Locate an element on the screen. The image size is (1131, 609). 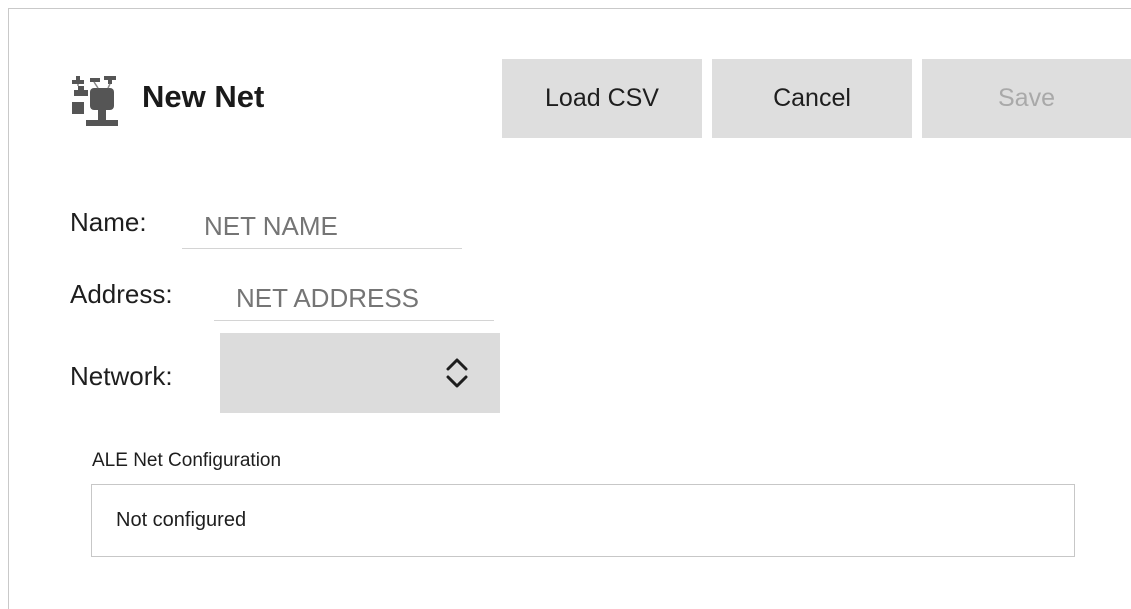
save-button: Save is located at coordinates (1026, 98).